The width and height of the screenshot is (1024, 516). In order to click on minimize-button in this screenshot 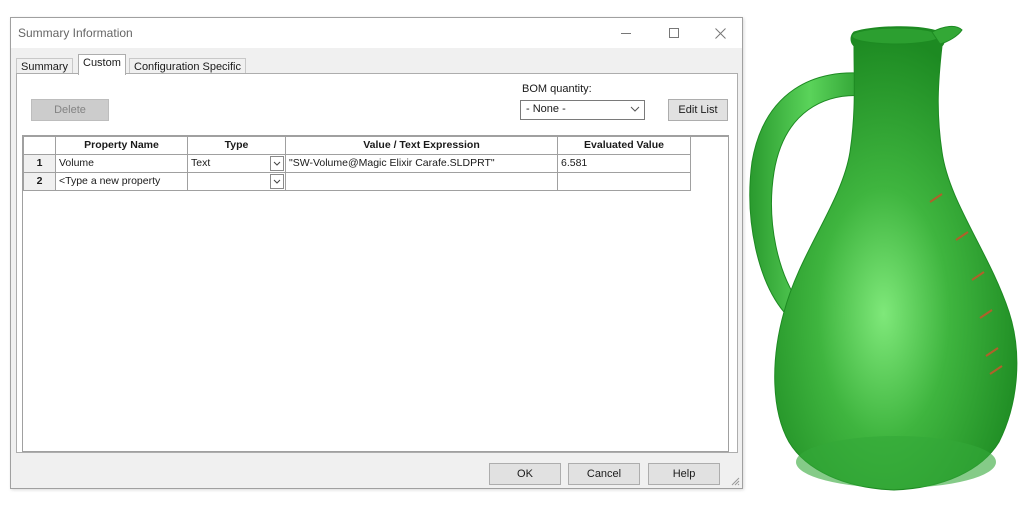, I will do `click(626, 33)`.